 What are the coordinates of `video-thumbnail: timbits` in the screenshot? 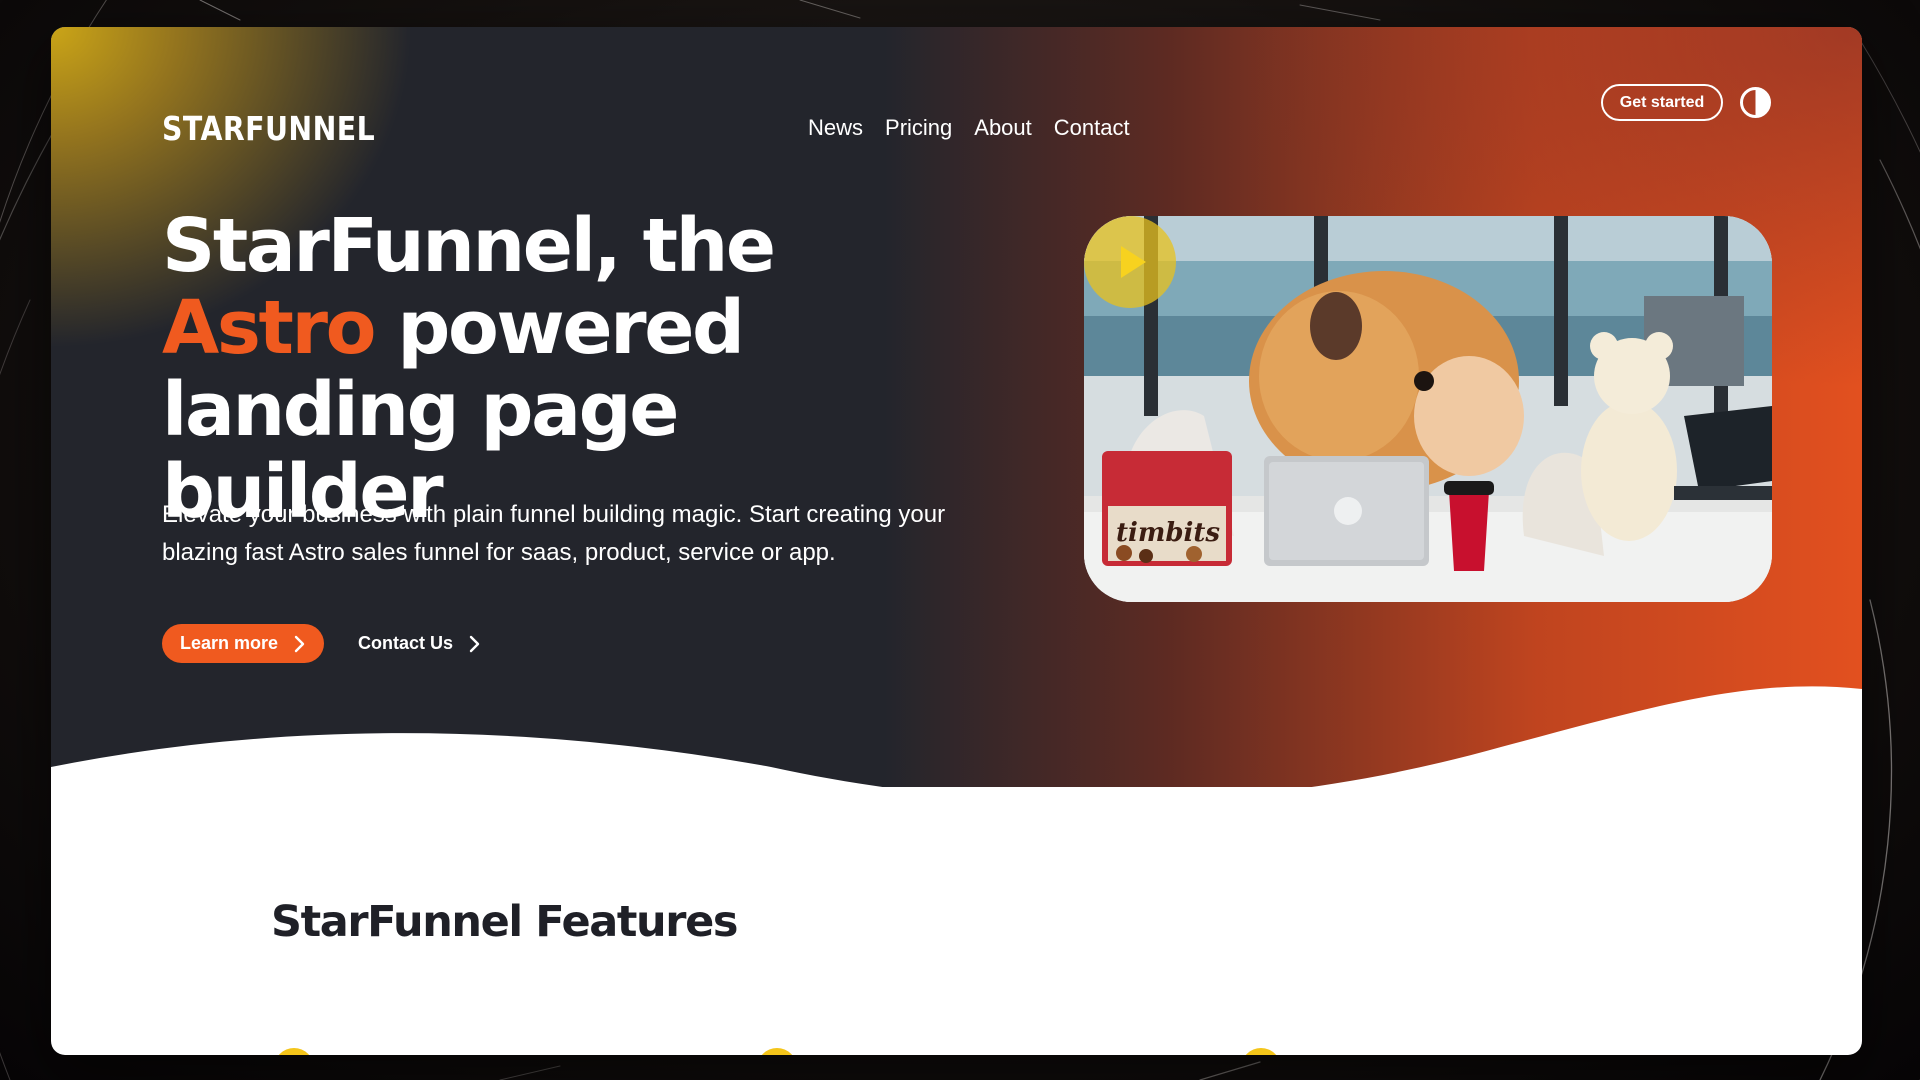 It's located at (1428, 409).